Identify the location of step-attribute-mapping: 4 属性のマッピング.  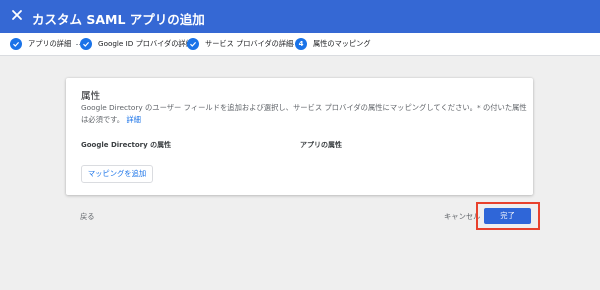
(333, 44).